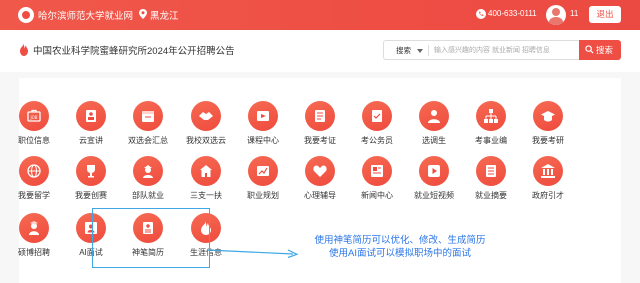 The height and width of the screenshot is (283, 640). What do you see at coordinates (263, 116) in the screenshot?
I see `course-icon` at bounding box center [263, 116].